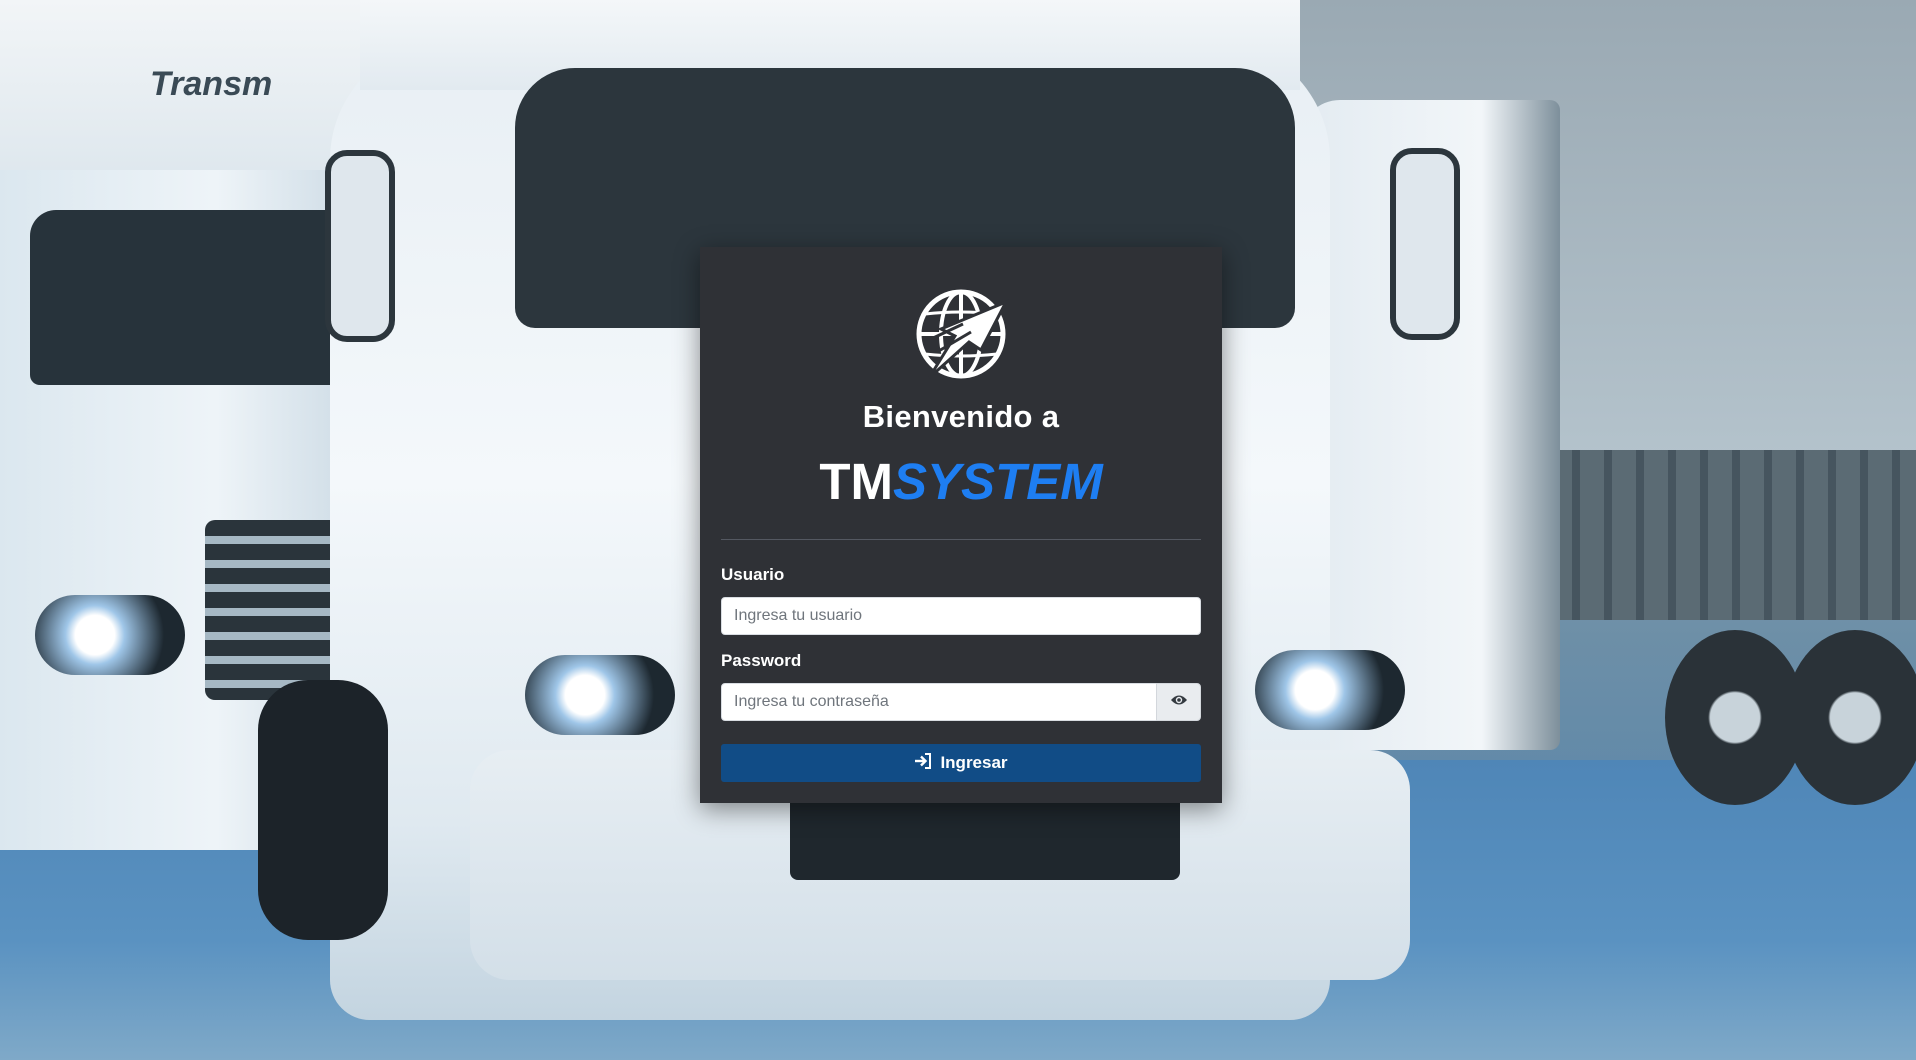 This screenshot has height=1060, width=1916. Describe the element at coordinates (753, 574) in the screenshot. I see `username-label: Usuario` at that location.